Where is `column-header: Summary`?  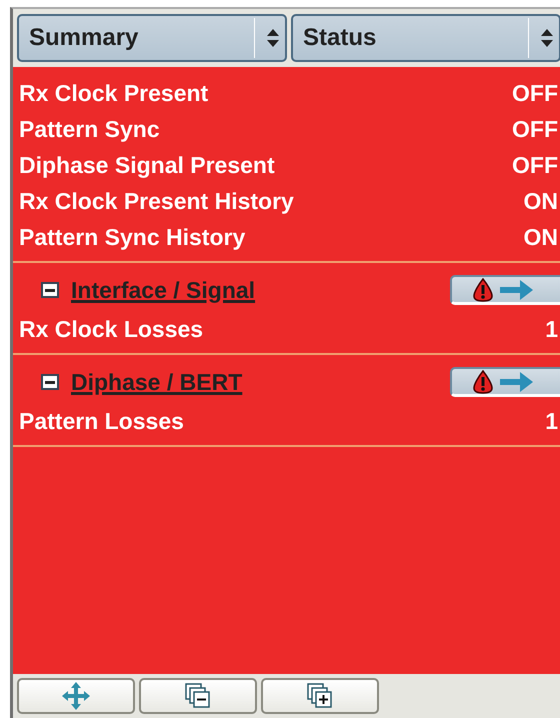 column-header: Summary is located at coordinates (152, 38).